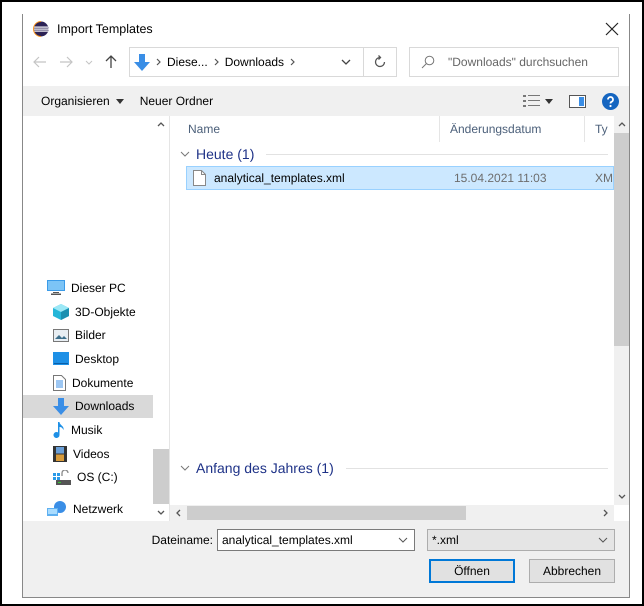 The width and height of the screenshot is (644, 606). Describe the element at coordinates (265, 468) in the screenshot. I see `group-heading: Anfang des Jahres (1)` at that location.